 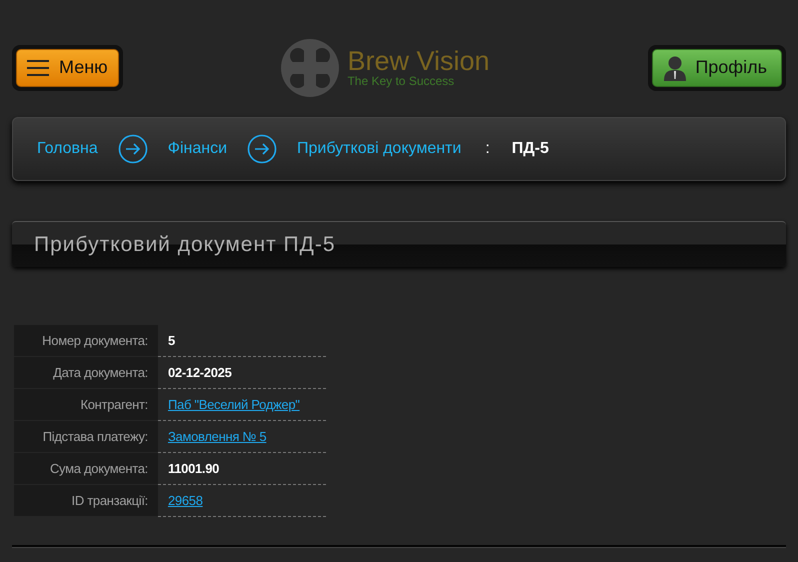 What do you see at coordinates (401, 81) in the screenshot?
I see `logo-tagline: The Key to Success` at bounding box center [401, 81].